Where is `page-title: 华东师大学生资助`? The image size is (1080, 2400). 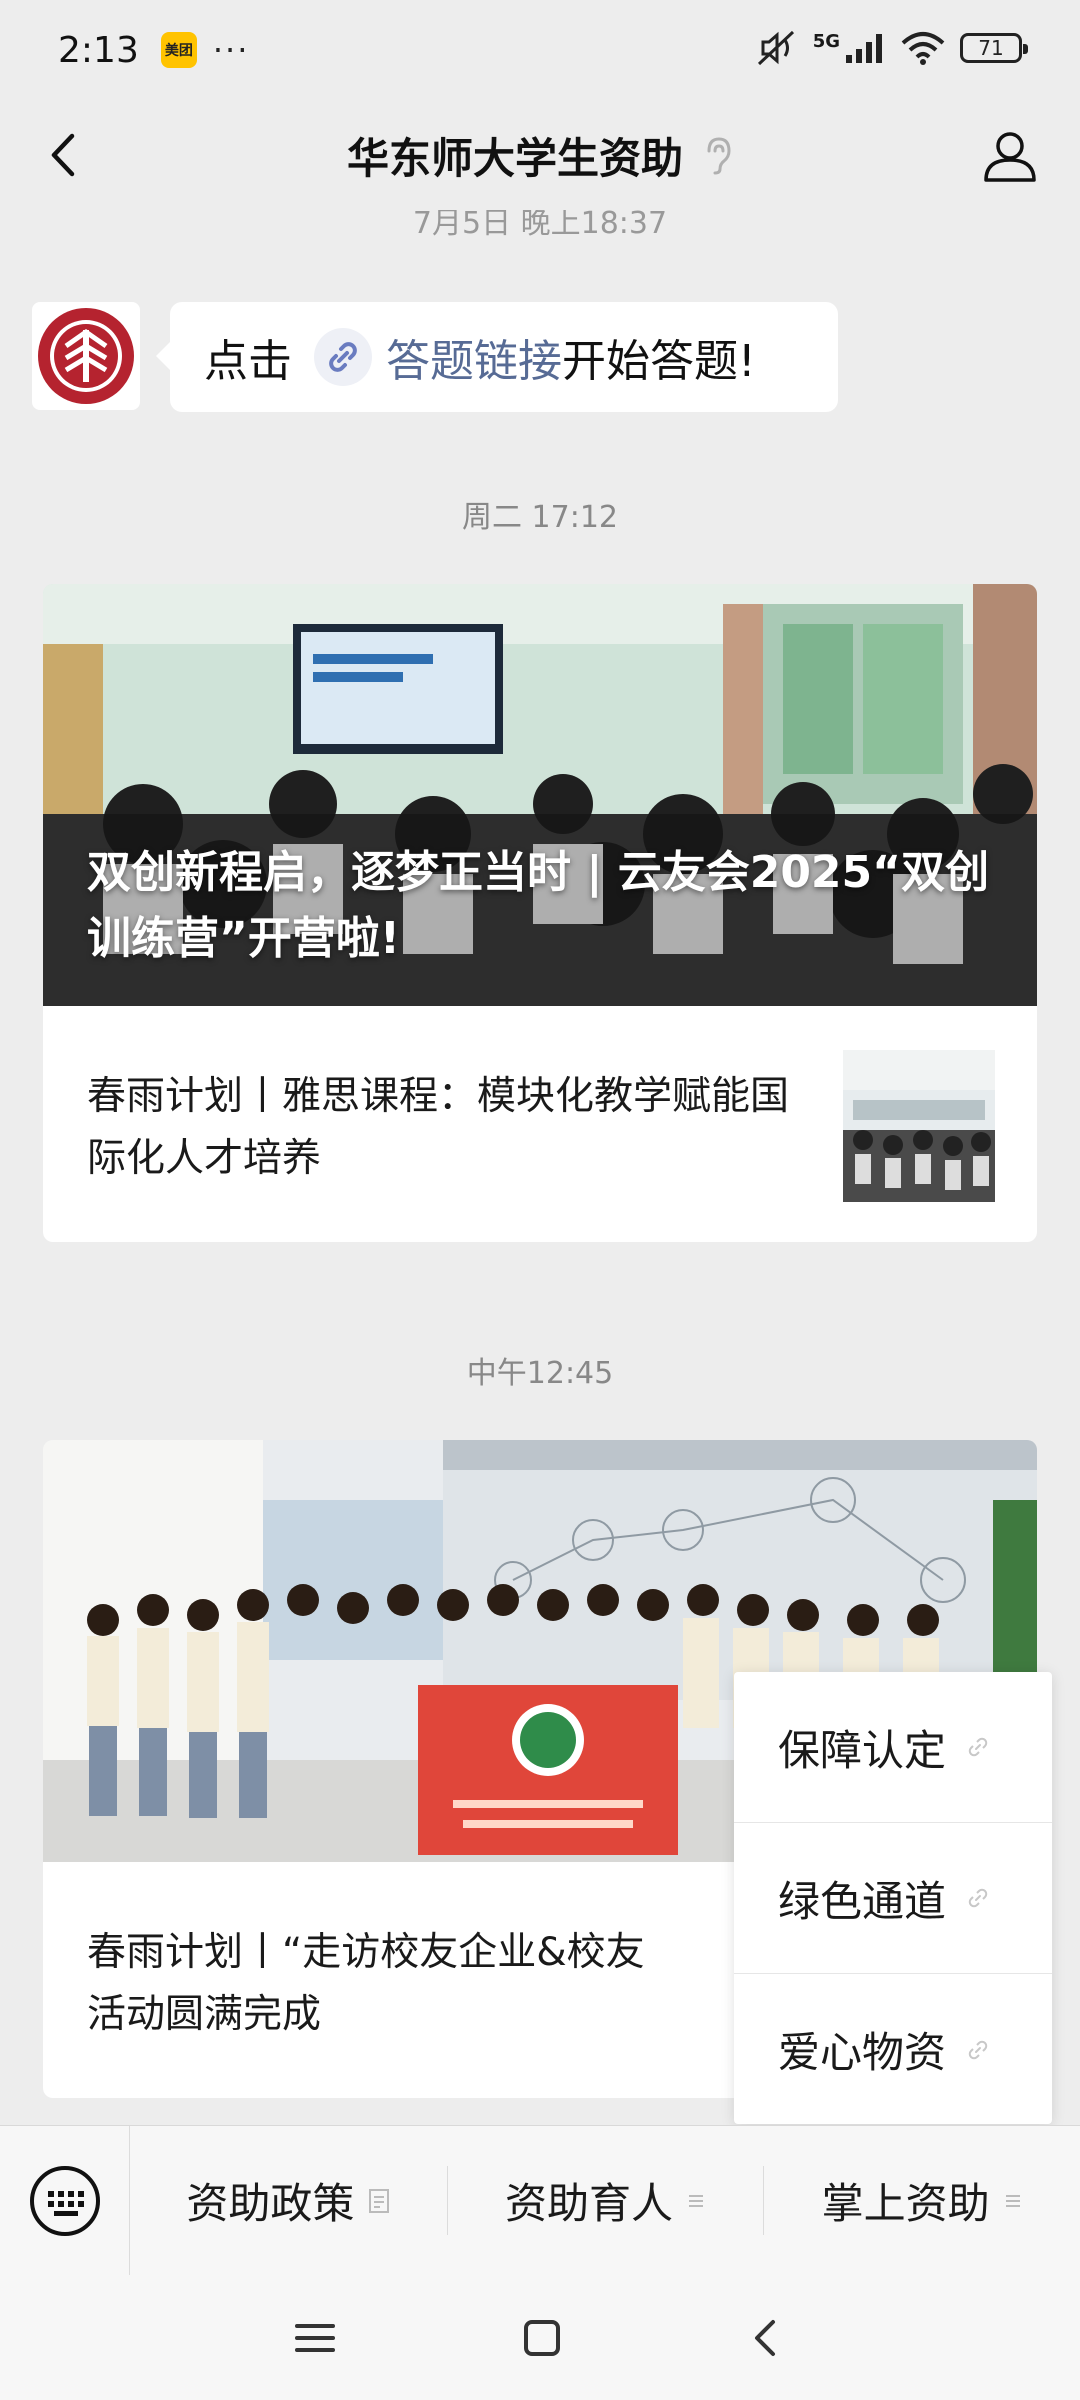 page-title: 华东师大学生资助 is located at coordinates (514, 158).